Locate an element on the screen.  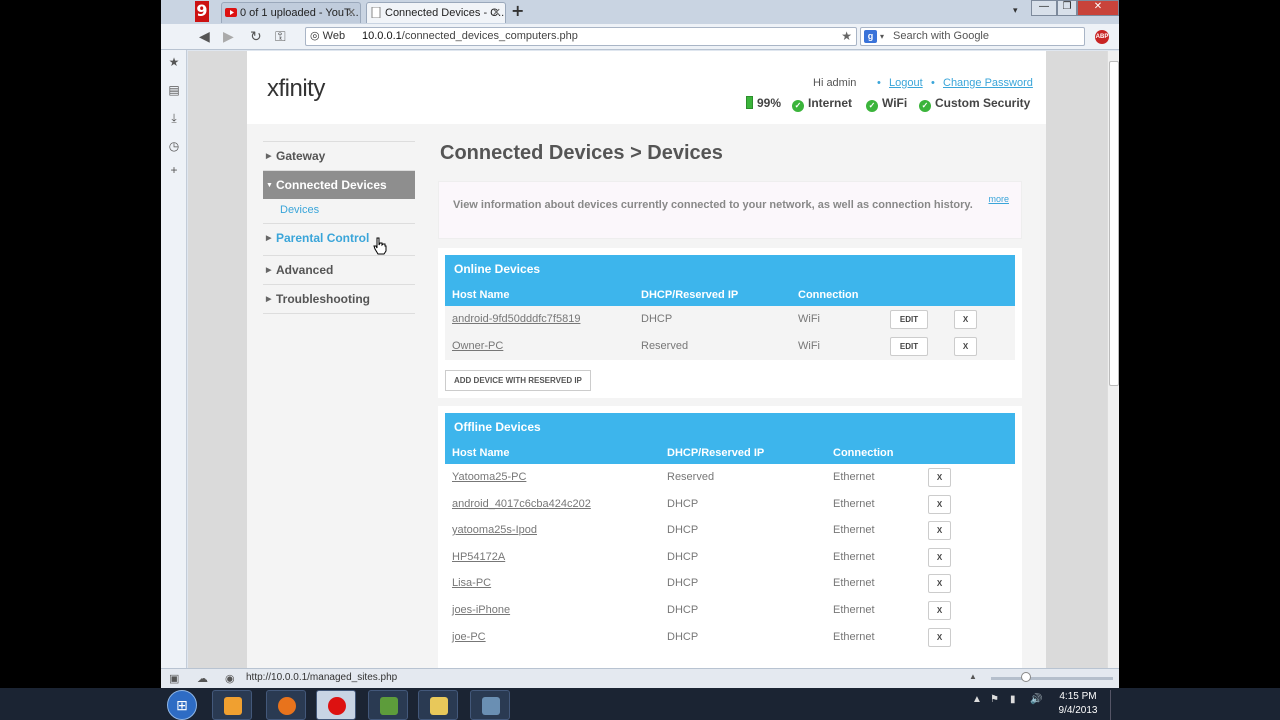
host-name-link: Lisa-PC is located at coordinates (471, 583).